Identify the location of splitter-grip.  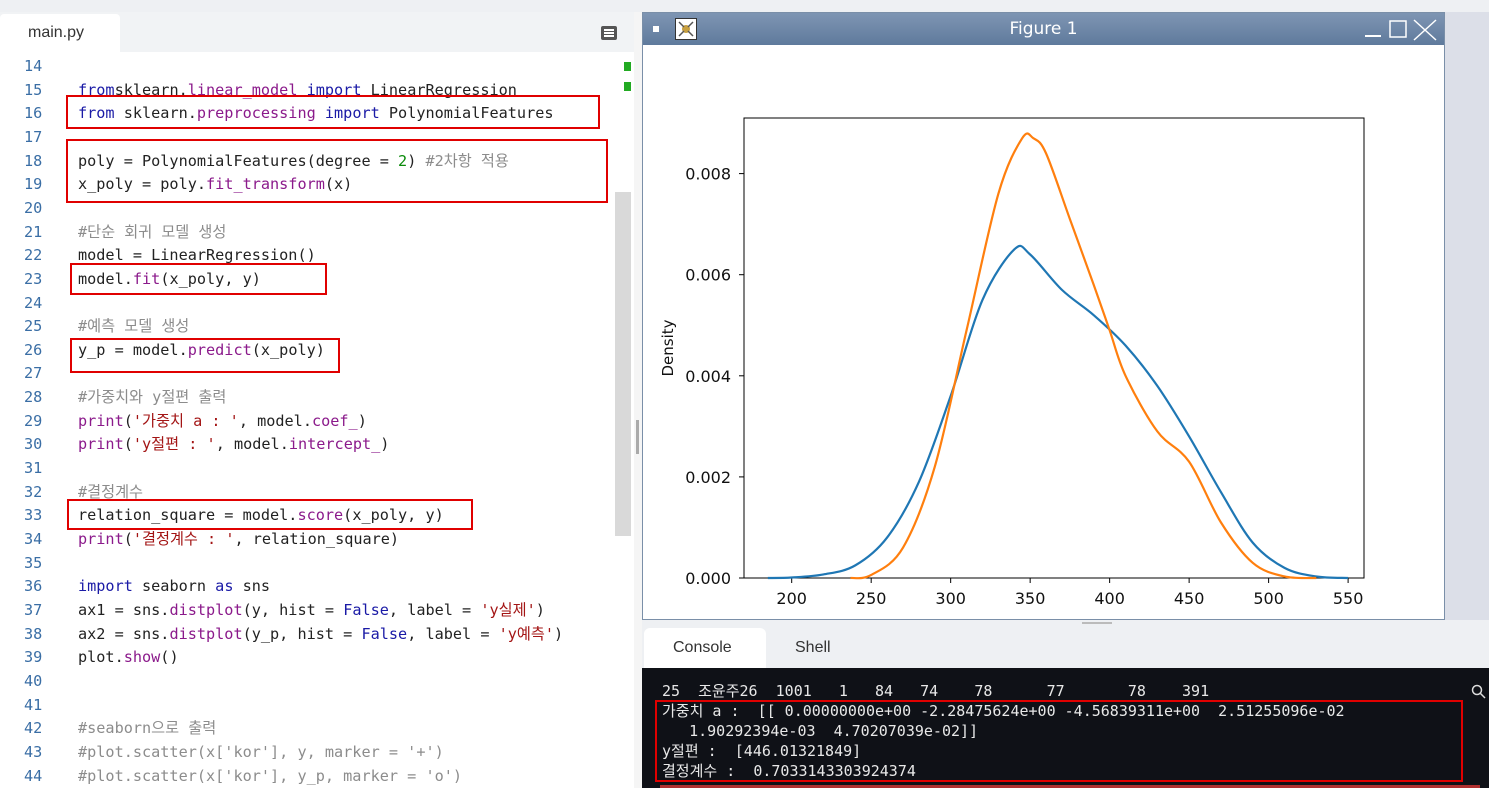
(637, 437).